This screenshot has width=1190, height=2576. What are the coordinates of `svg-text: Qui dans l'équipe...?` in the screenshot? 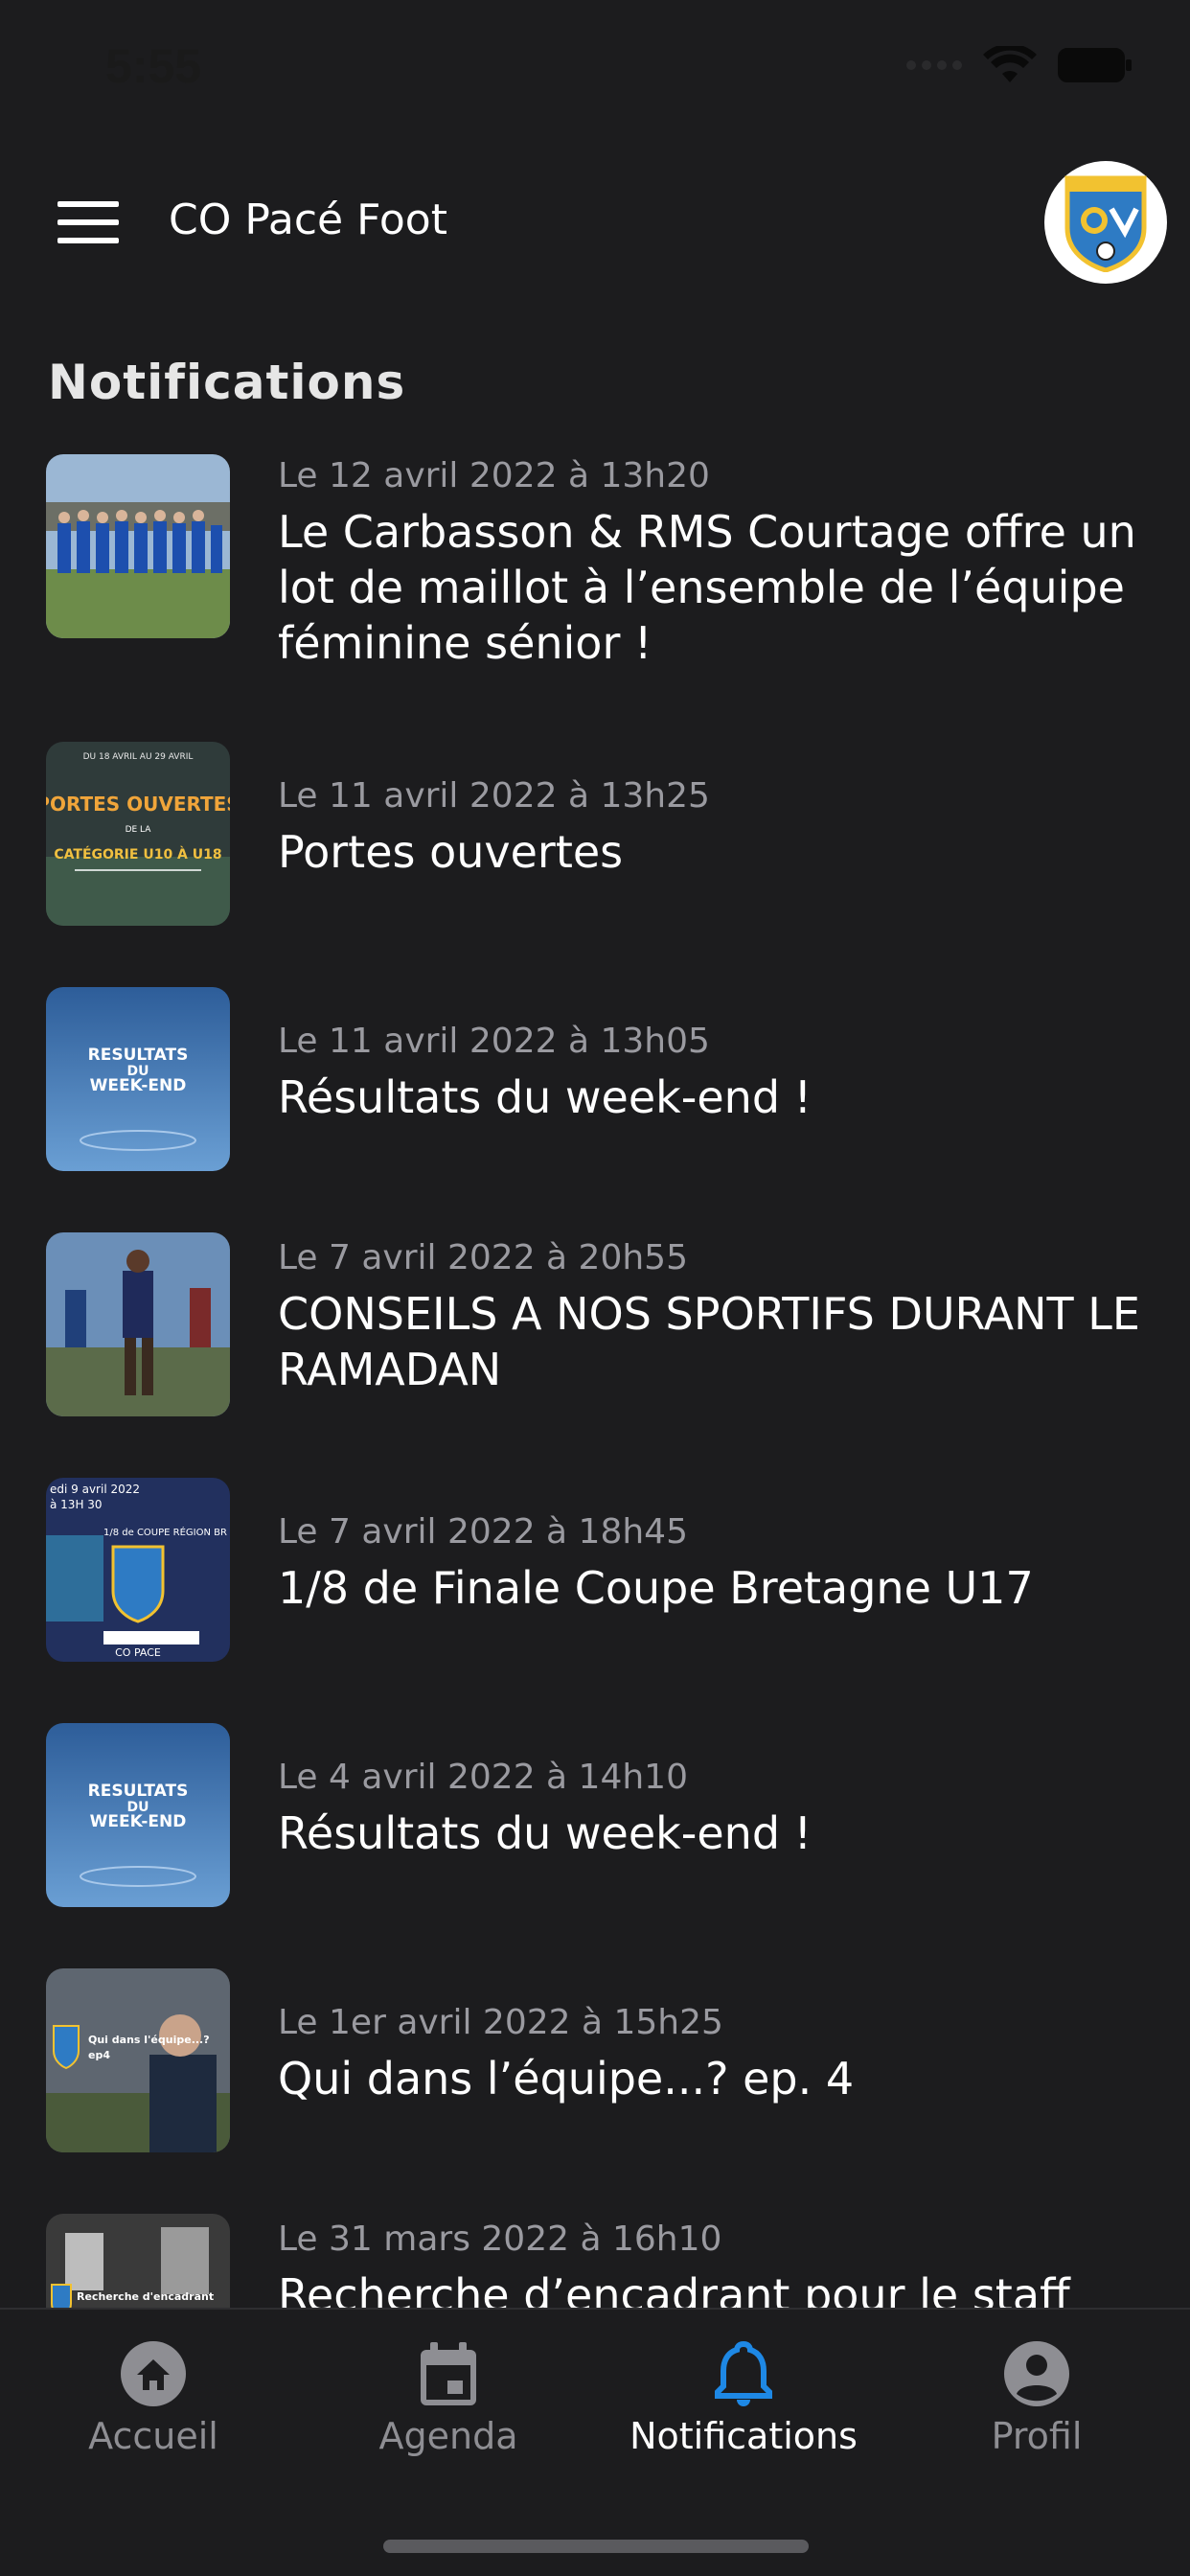 It's located at (149, 2040).